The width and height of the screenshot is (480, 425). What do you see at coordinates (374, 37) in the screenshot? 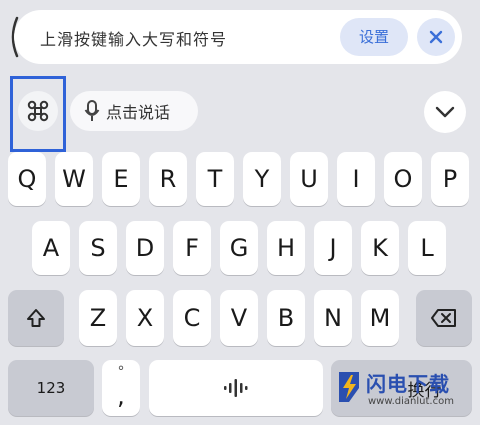
I see `settings-button: 设置` at bounding box center [374, 37].